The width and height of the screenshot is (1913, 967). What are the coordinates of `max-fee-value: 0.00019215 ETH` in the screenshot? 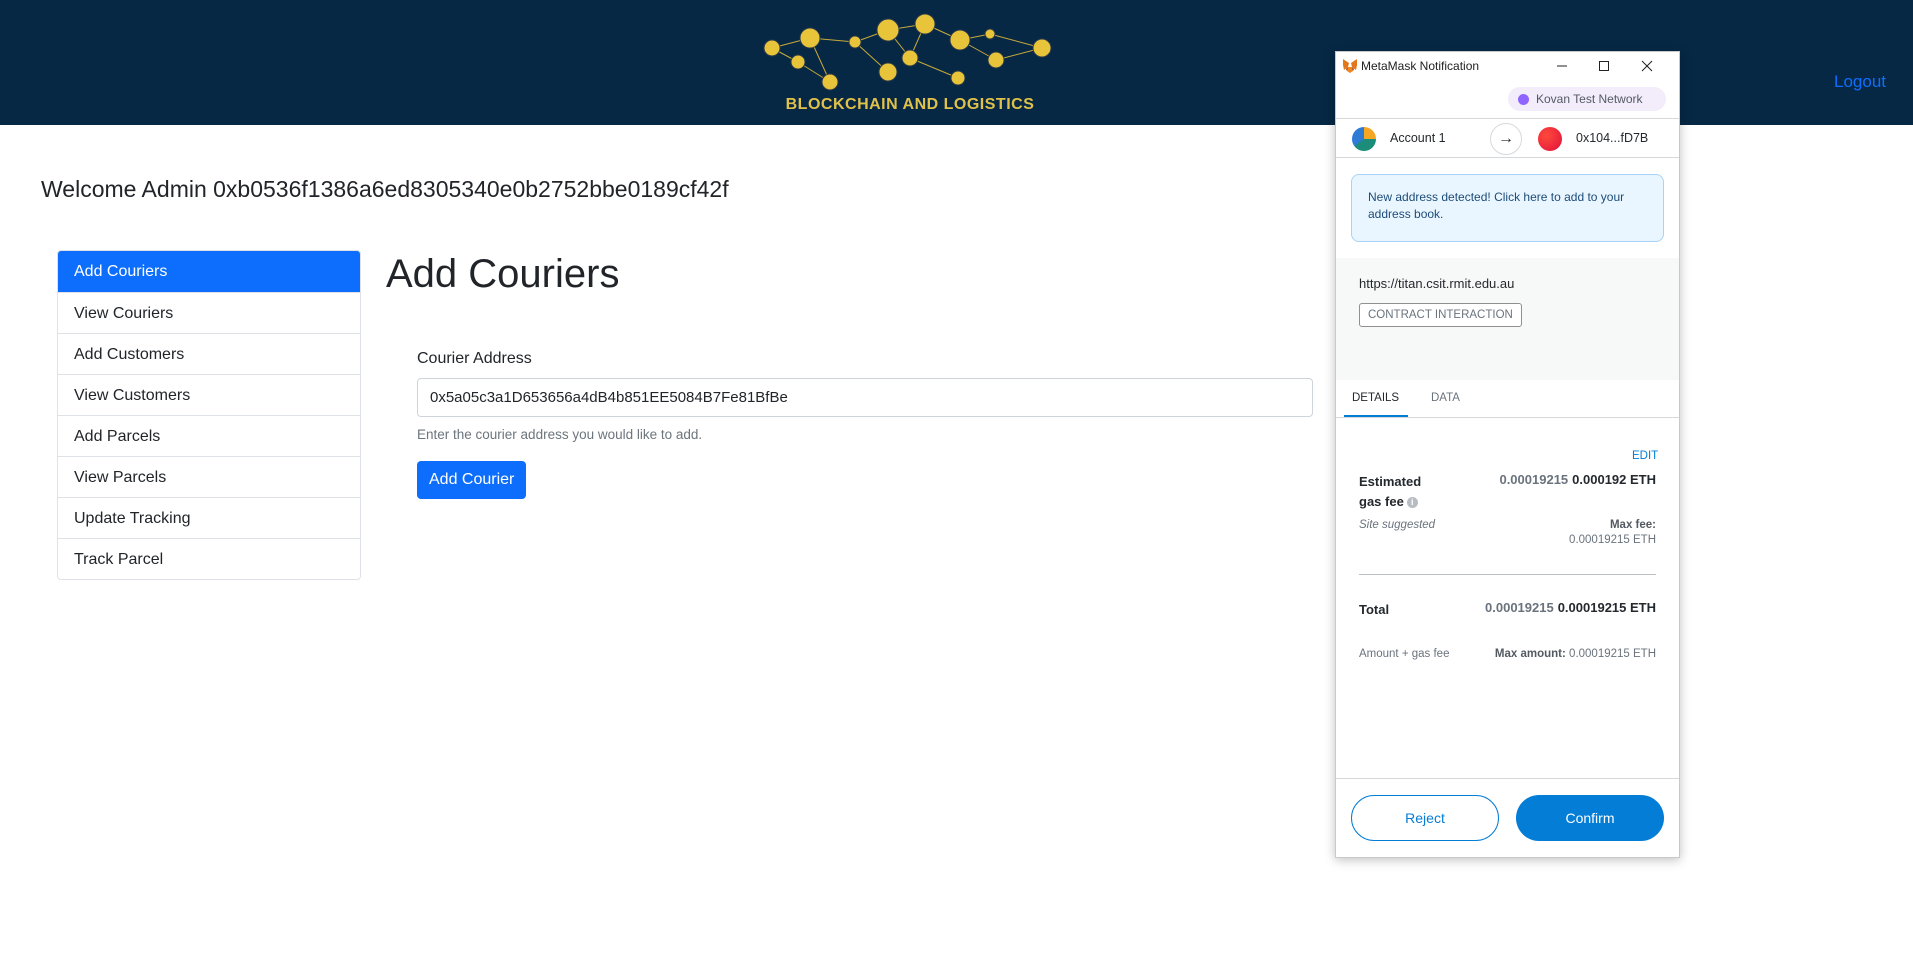 It's located at (1612, 540).